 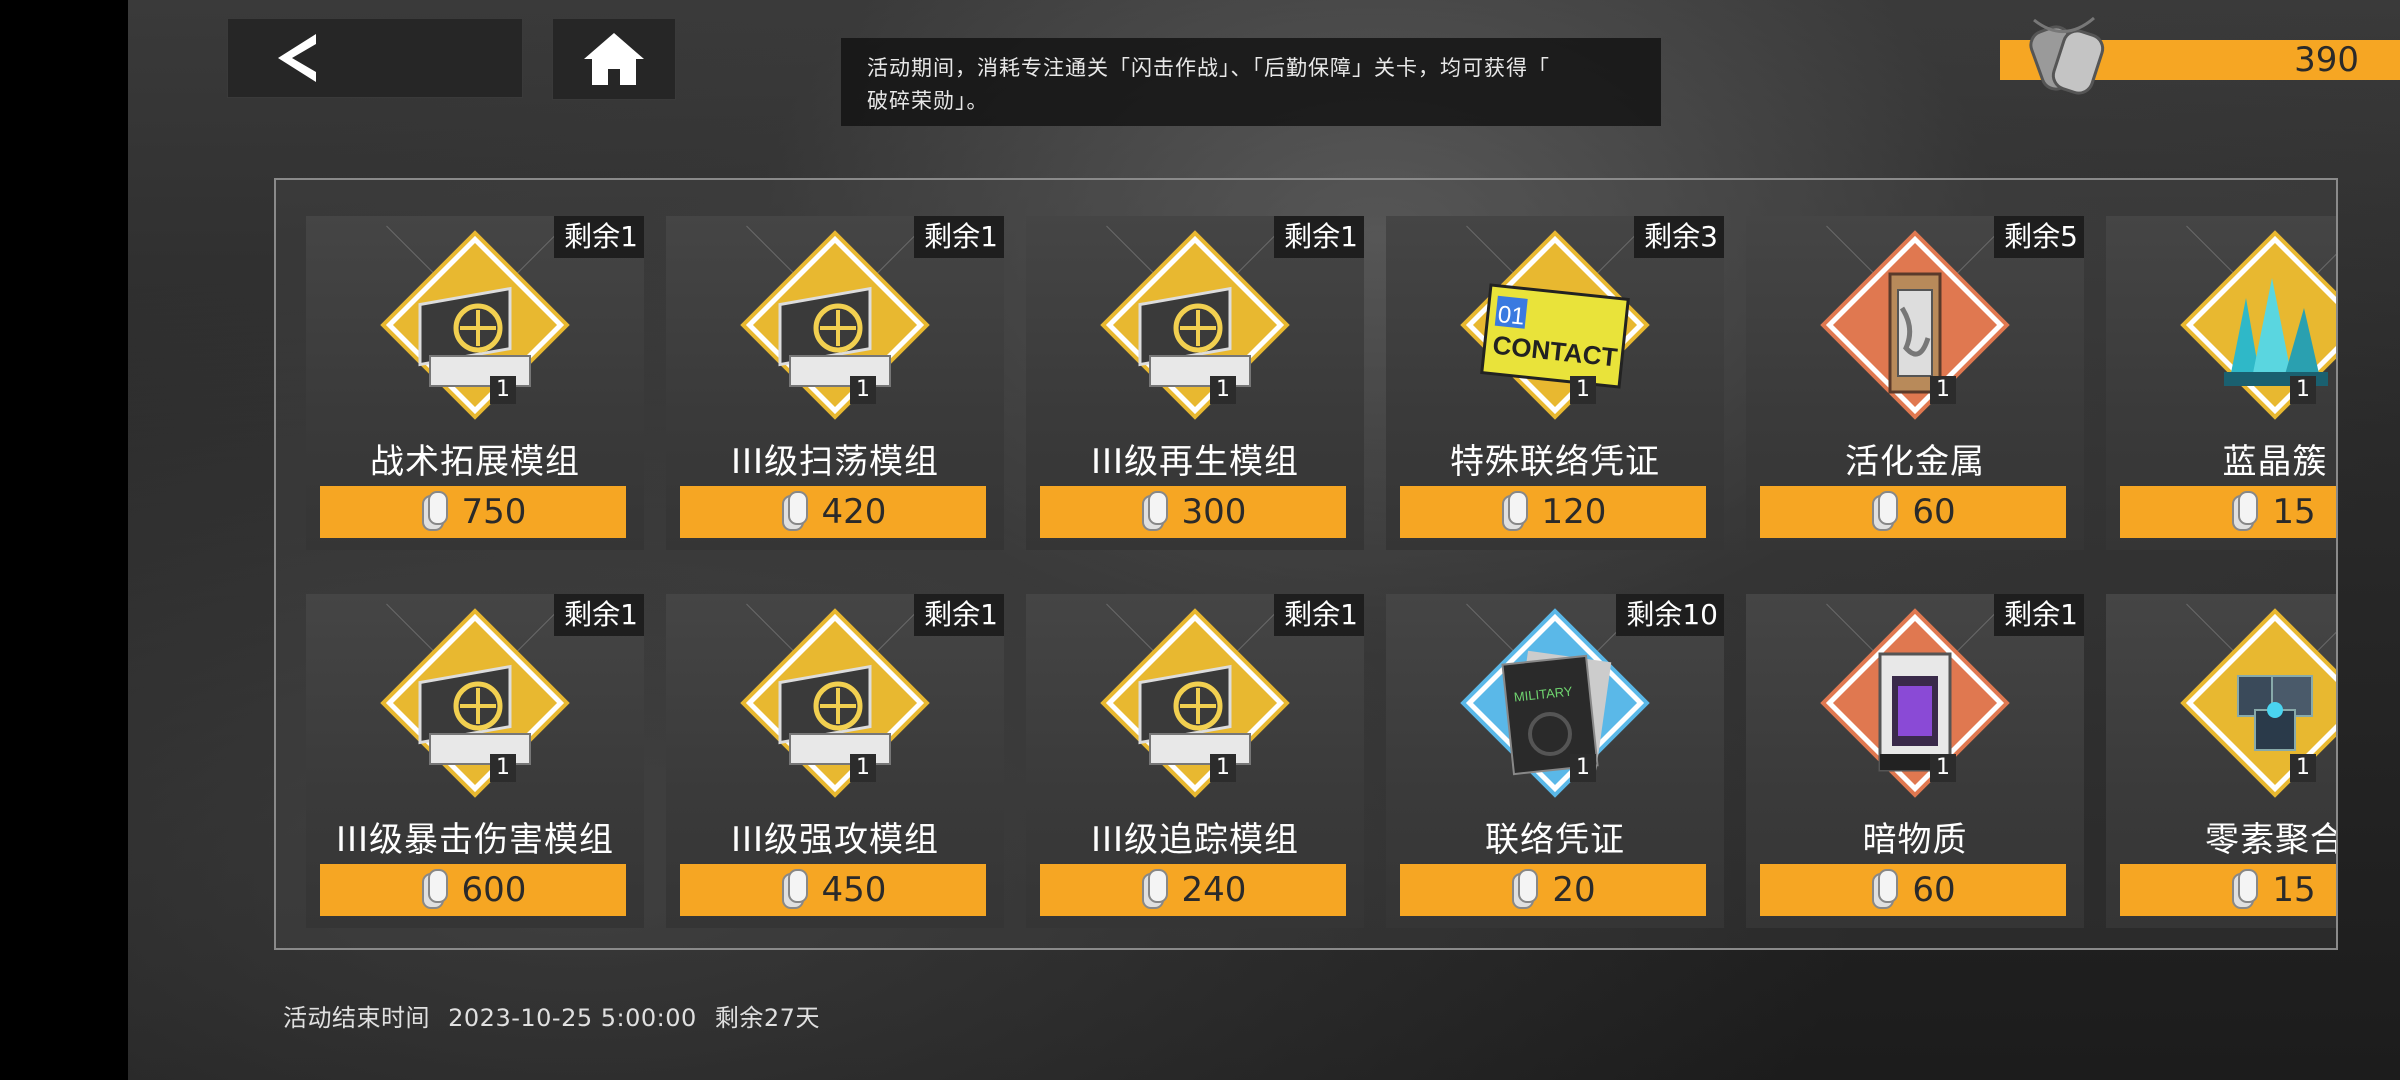 What do you see at coordinates (1915, 711) in the screenshot?
I see `dark-matter-device-icon` at bounding box center [1915, 711].